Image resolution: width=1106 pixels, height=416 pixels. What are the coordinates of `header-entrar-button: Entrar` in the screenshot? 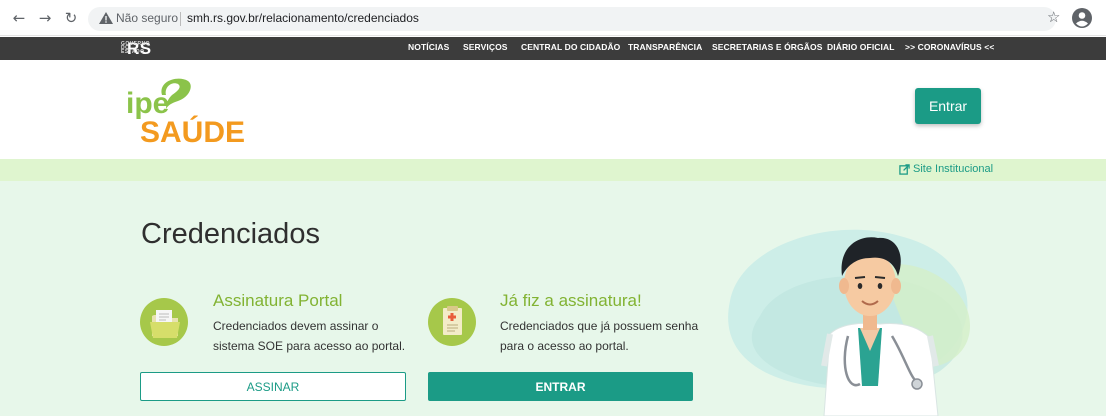 It's located at (948, 106).